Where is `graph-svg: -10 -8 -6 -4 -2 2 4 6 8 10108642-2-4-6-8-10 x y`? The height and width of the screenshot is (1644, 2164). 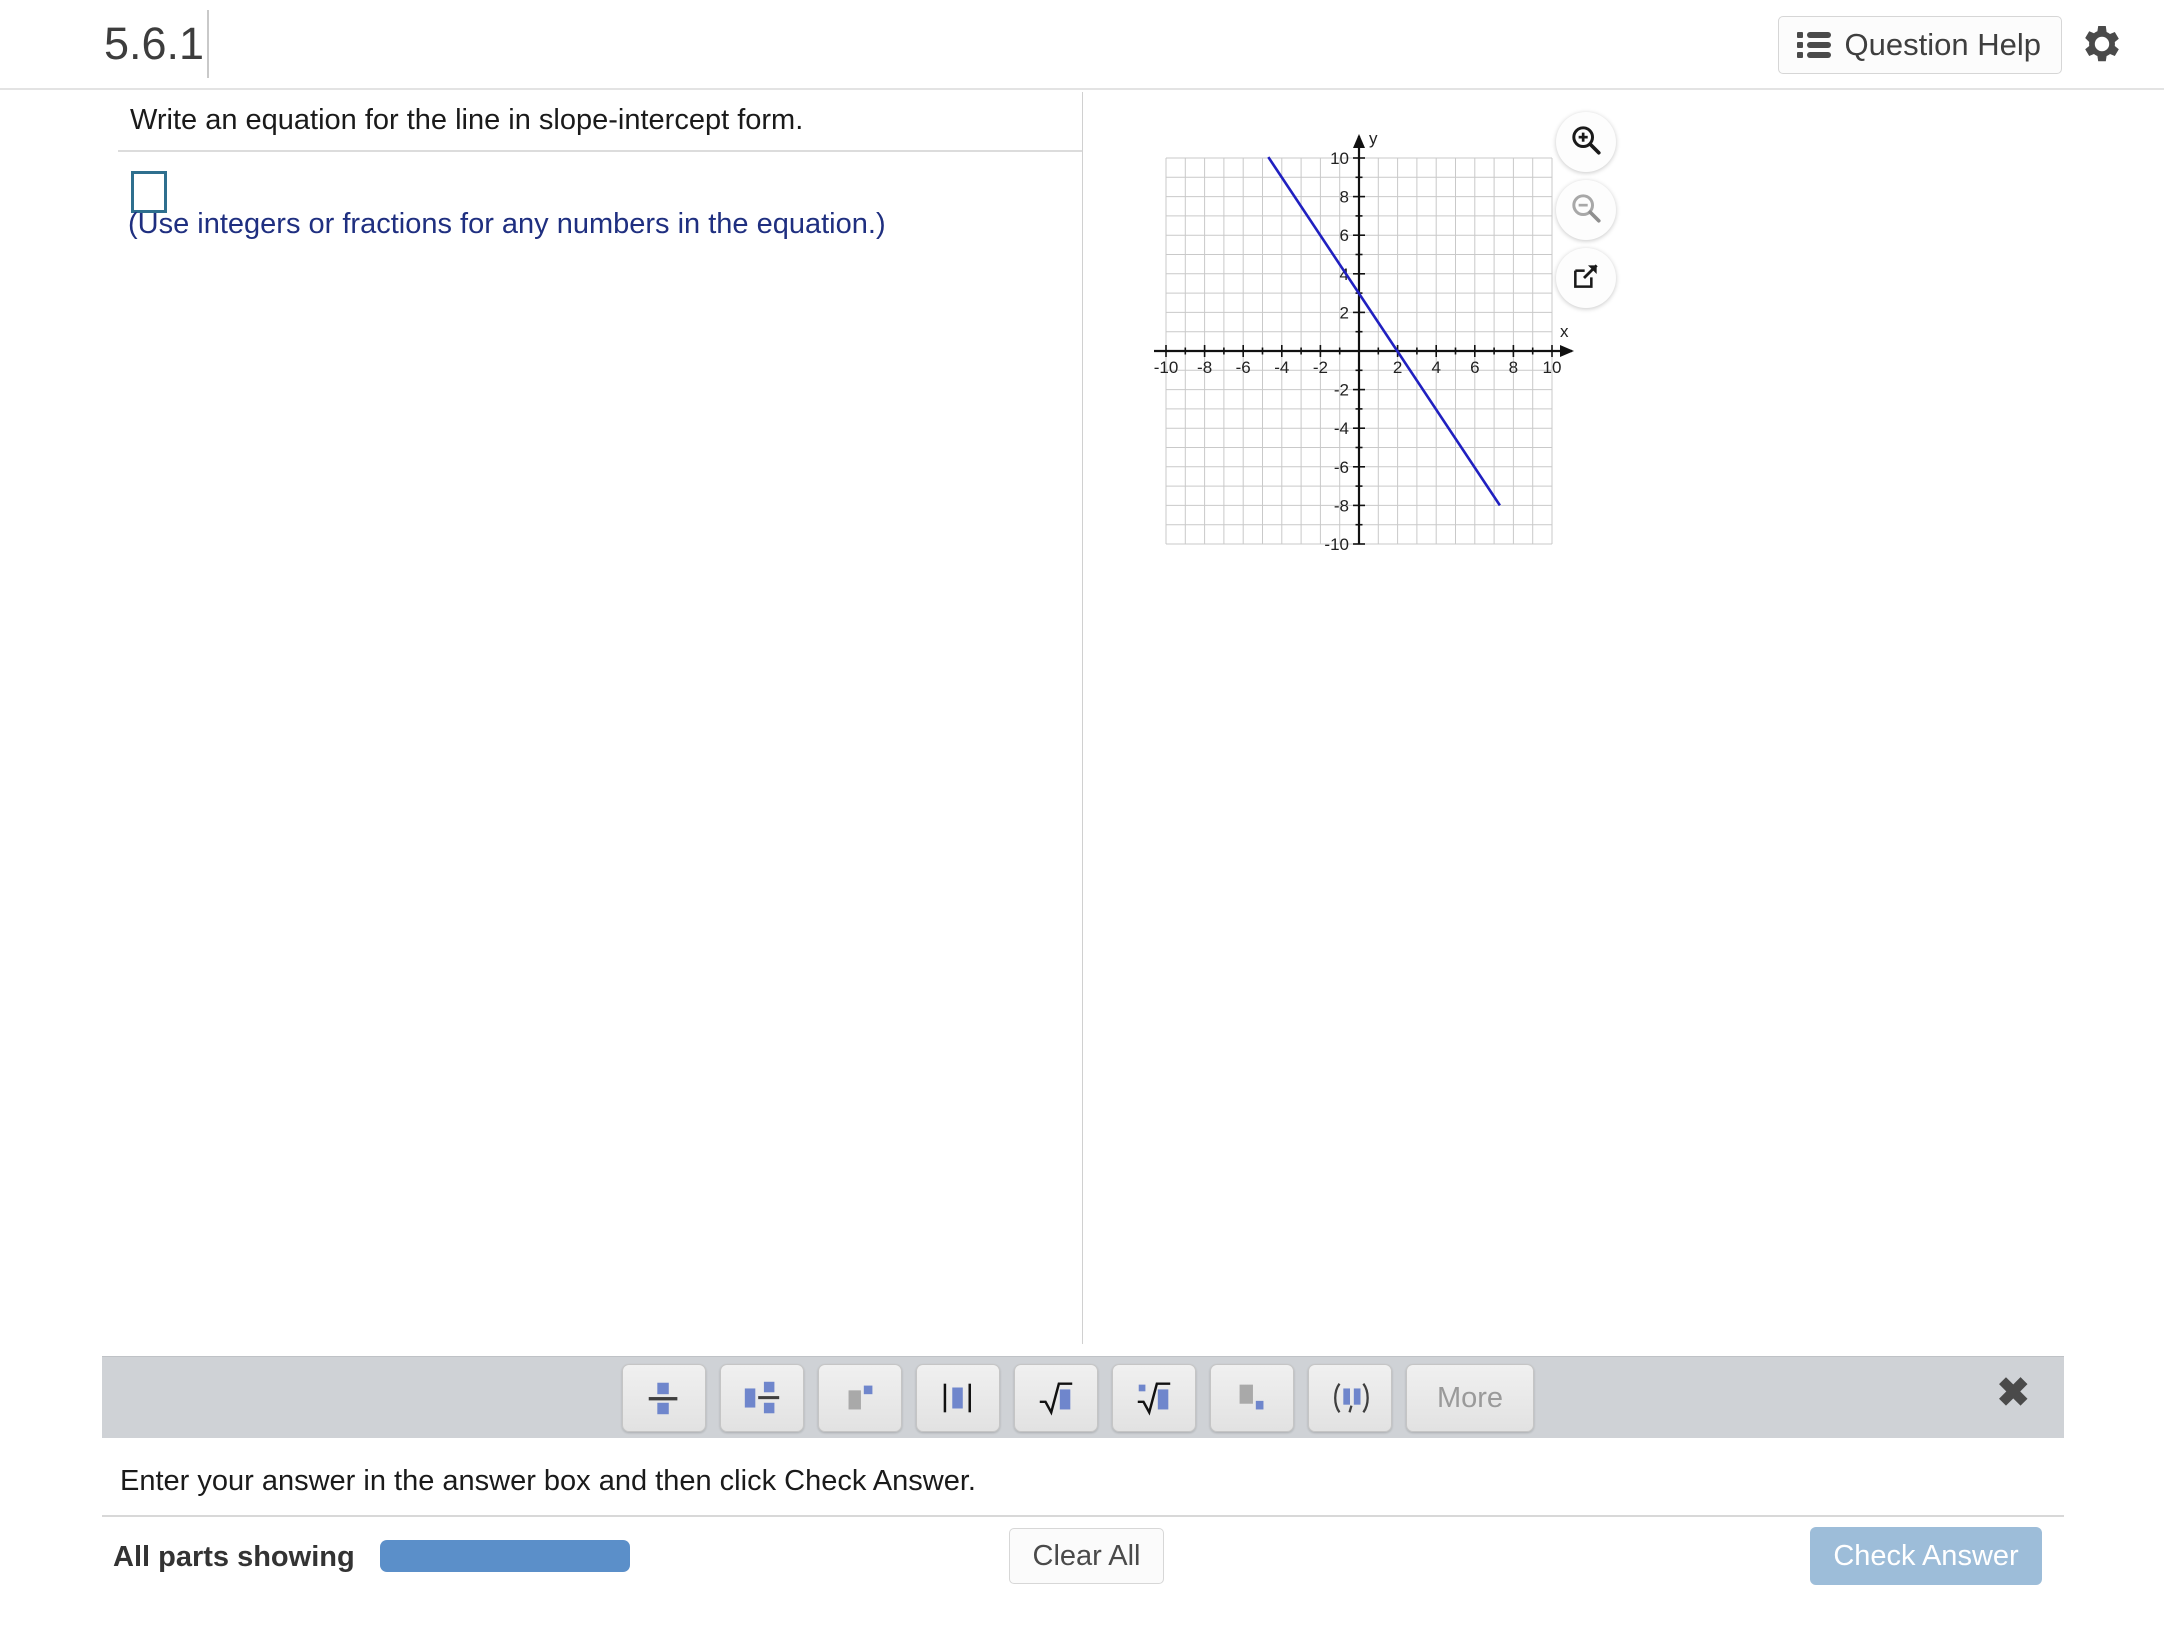 graph-svg: -10 -8 -6 -4 -2 2 4 6 8 10108642-2-4-6-8-10 x y is located at coordinates (1364, 341).